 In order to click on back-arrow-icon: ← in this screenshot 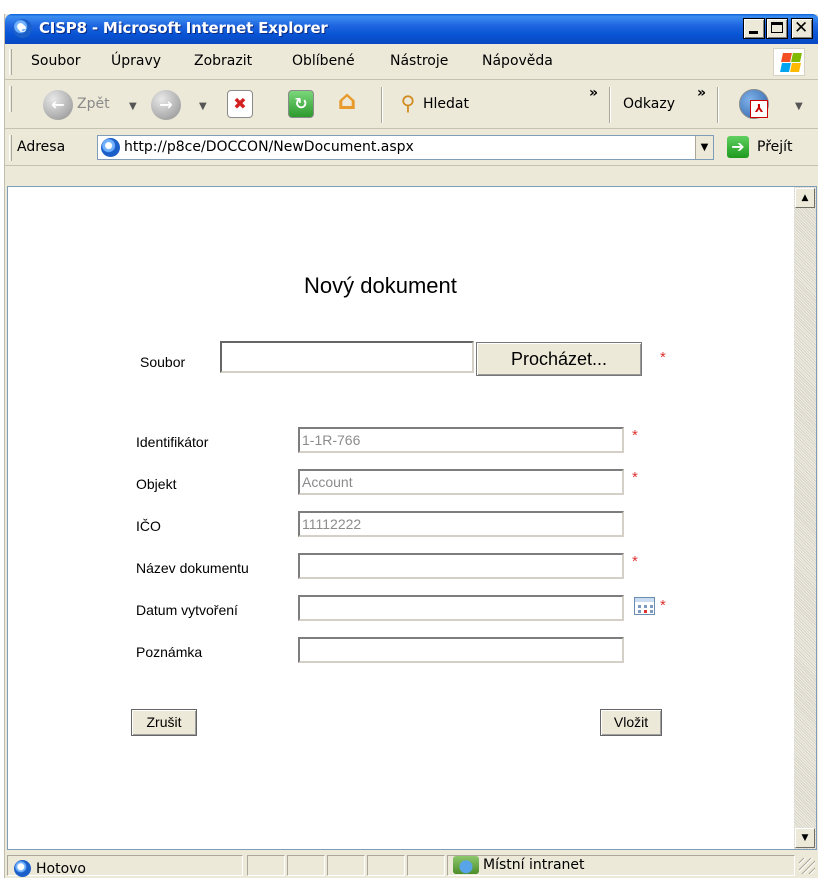, I will do `click(58, 105)`.